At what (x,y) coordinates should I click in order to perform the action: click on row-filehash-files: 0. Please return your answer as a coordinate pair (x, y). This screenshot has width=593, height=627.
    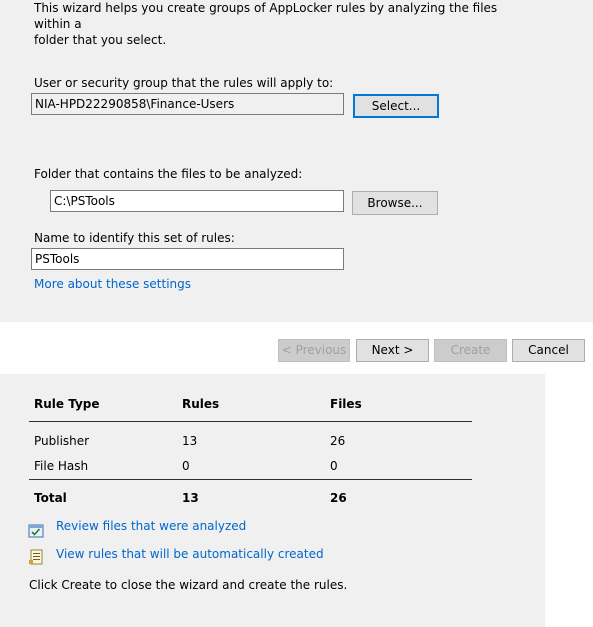
    Looking at the image, I should click on (334, 466).